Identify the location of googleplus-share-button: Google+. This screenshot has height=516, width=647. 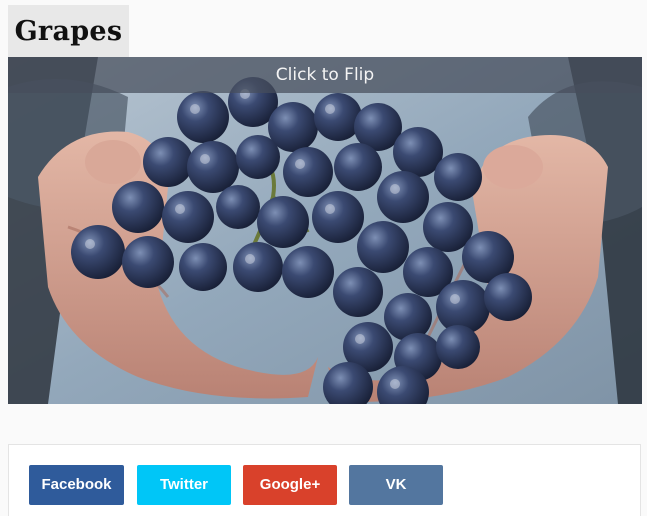
(290, 485).